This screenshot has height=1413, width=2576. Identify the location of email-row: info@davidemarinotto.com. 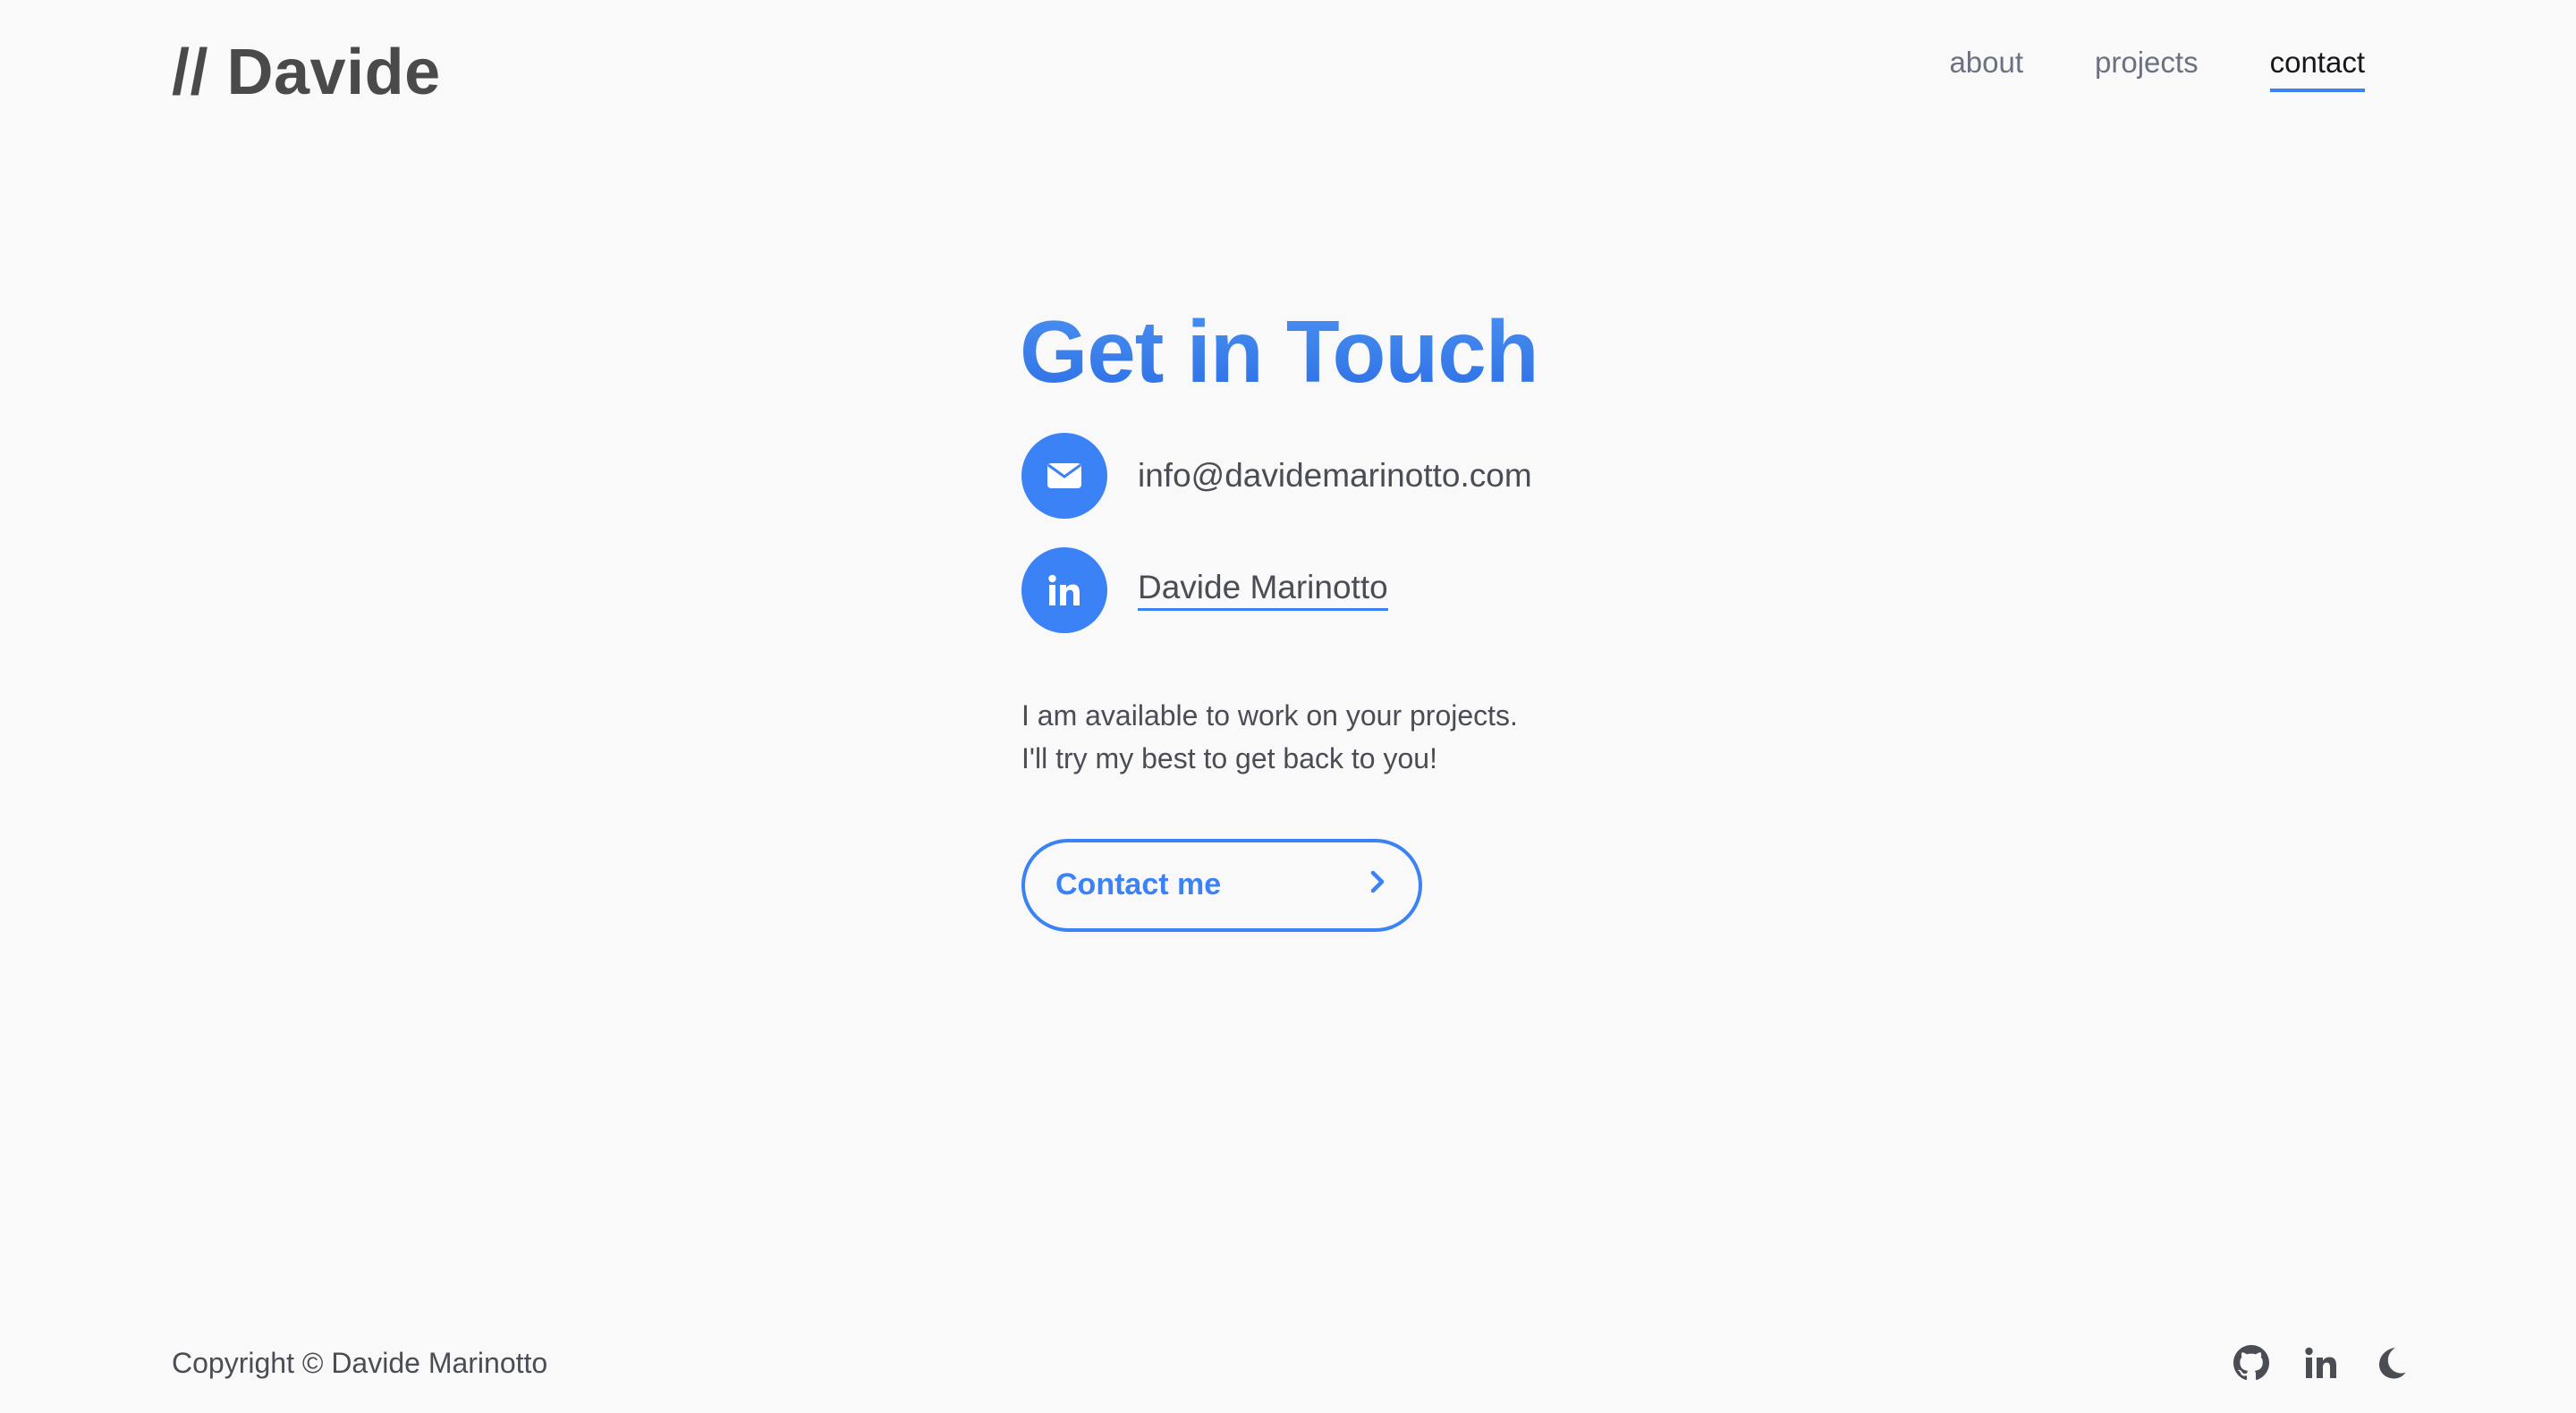
(1334, 475).